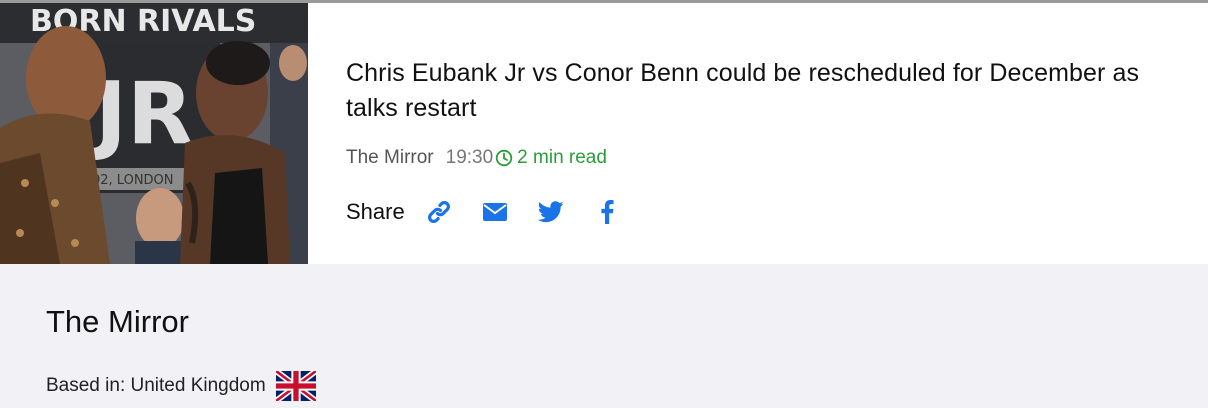 The image size is (1208, 408). What do you see at coordinates (562, 157) in the screenshot?
I see `read-time: 2 min read` at bounding box center [562, 157].